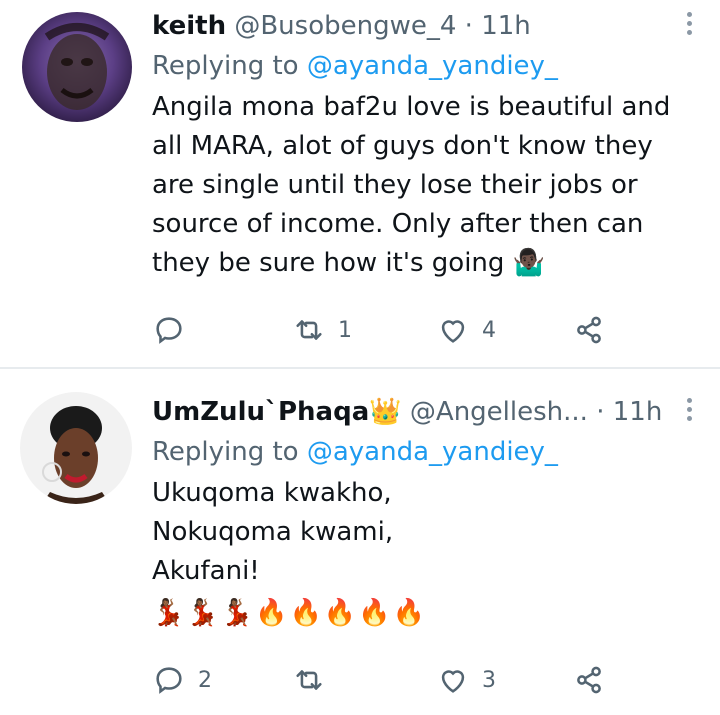 The image size is (720, 715). Describe the element at coordinates (189, 26) in the screenshot. I see `display-name: keith` at that location.